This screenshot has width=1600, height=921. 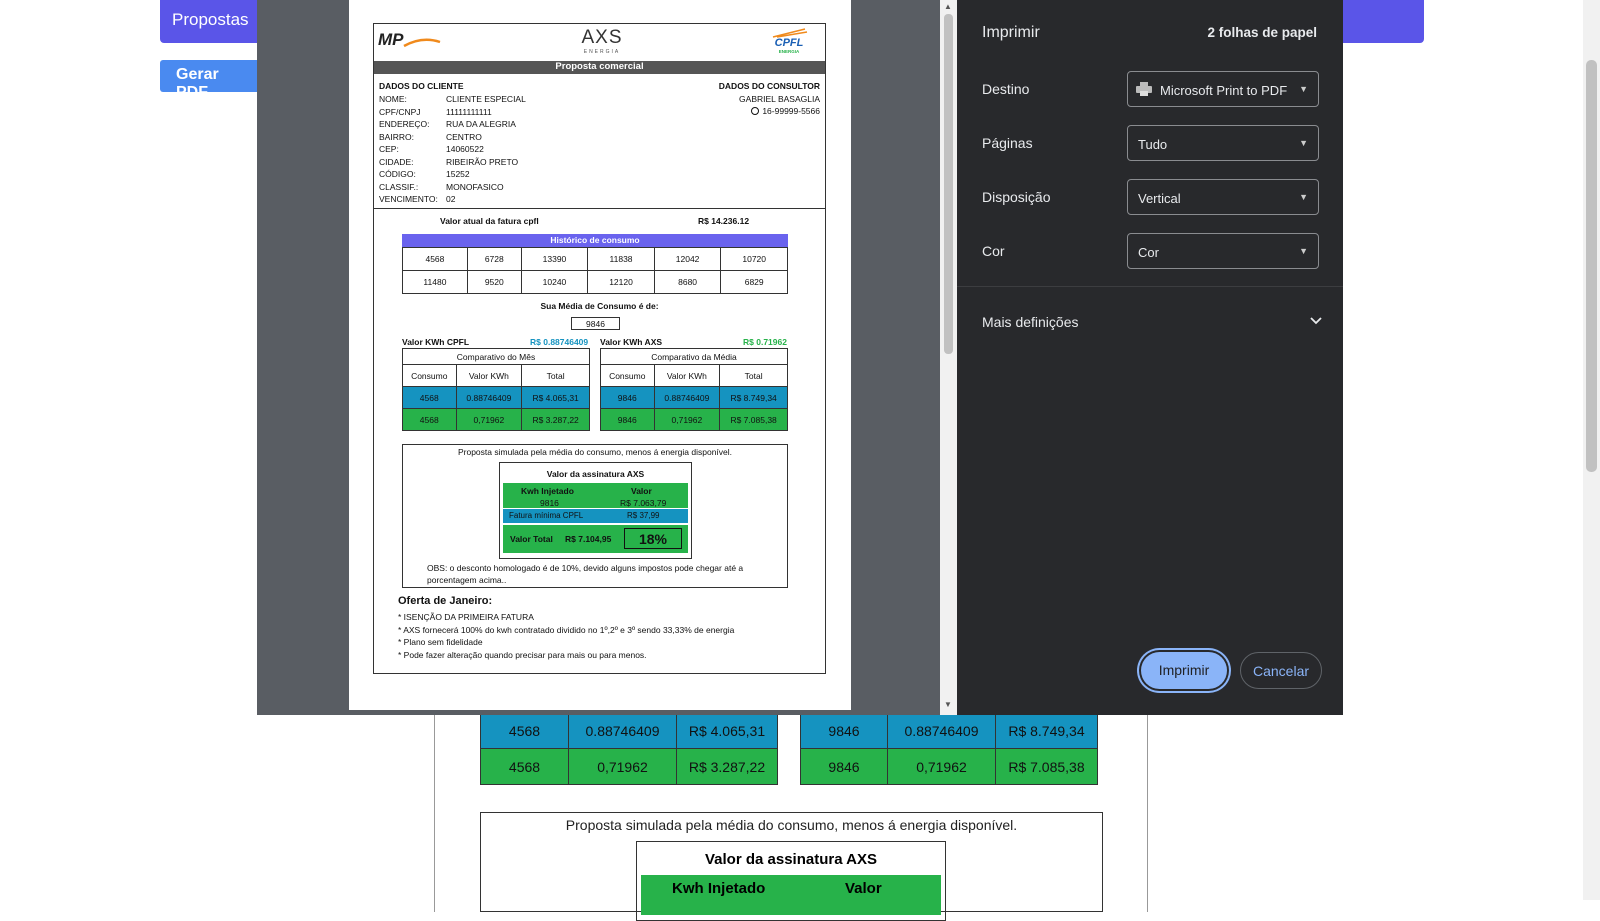 I want to click on whatsapp-icon, so click(x=755, y=111).